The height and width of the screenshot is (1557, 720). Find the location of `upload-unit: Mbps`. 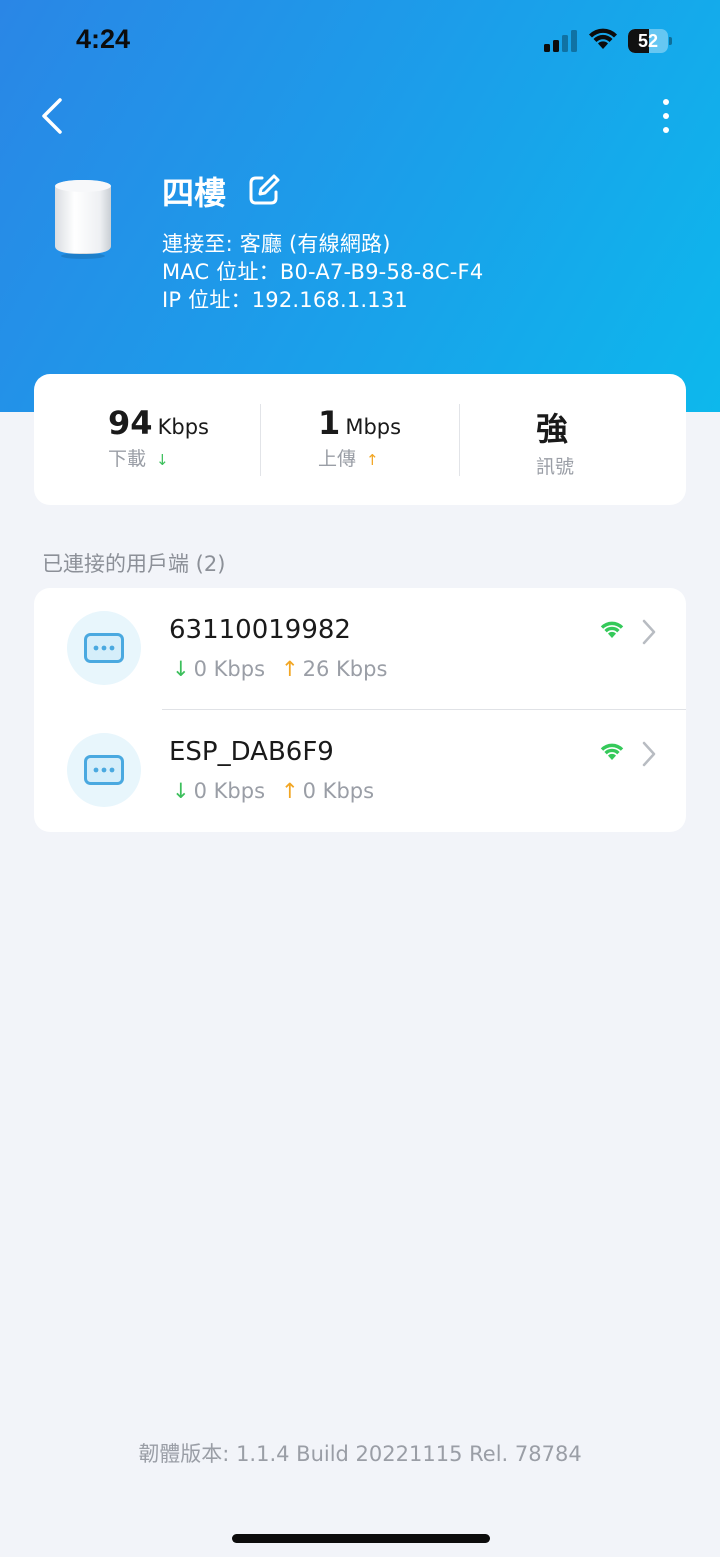

upload-unit: Mbps is located at coordinates (373, 427).